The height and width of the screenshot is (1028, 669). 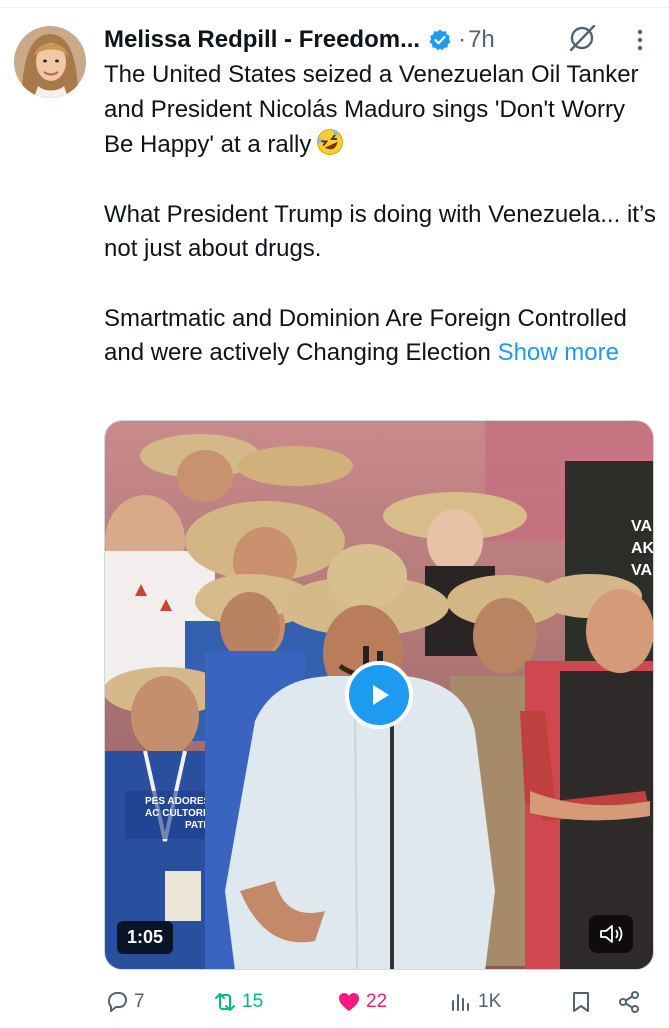 I want to click on reply-count: 7, so click(x=139, y=1001).